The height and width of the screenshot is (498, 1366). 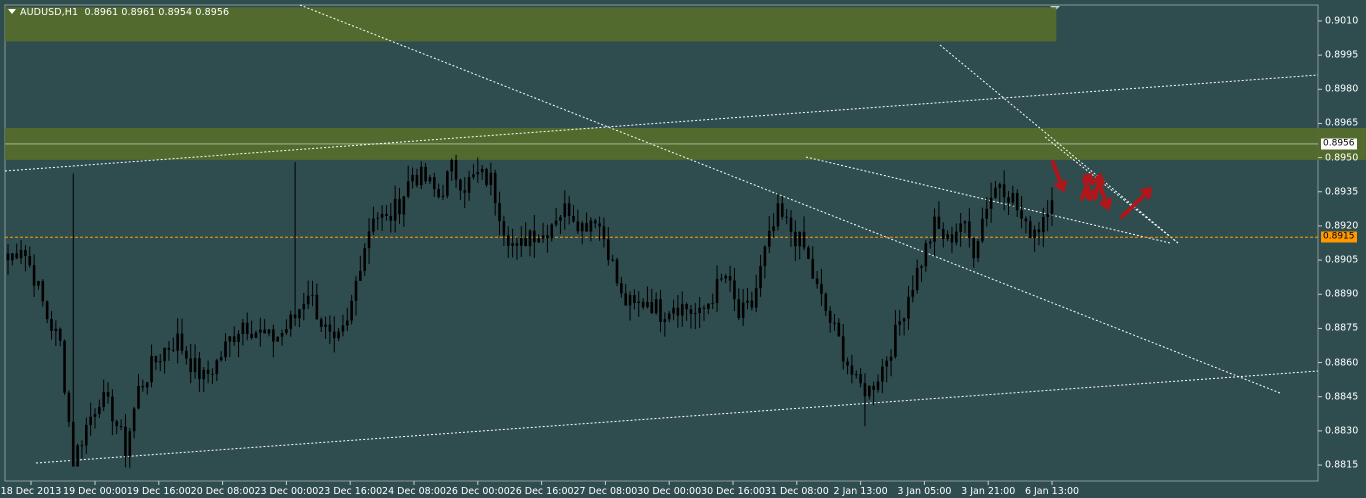 I want to click on time-tick-label: 3 Jan 05:00, so click(x=924, y=491).